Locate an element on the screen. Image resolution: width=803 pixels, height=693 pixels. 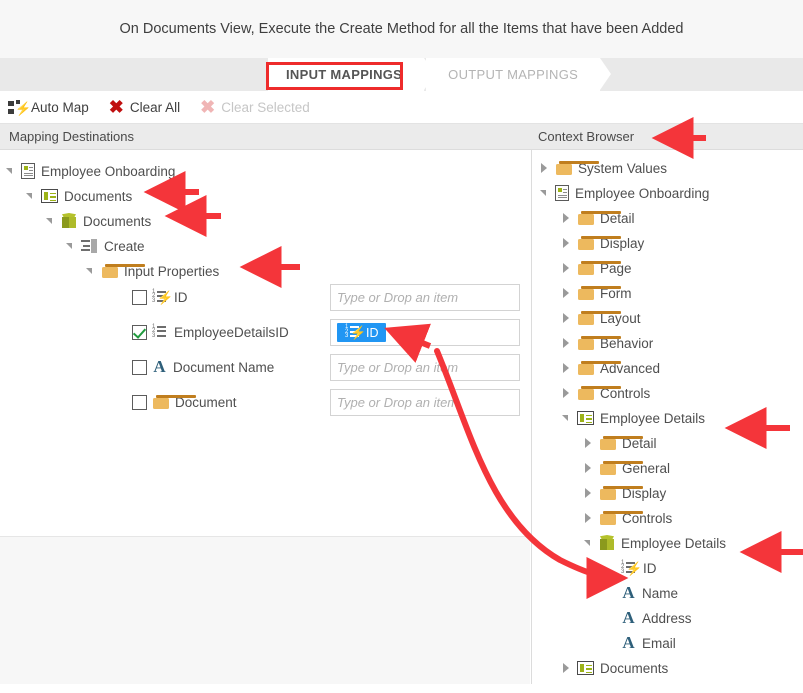
employeedetailsid-value-chip: 1 2 3 ⚡ ID is located at coordinates (361, 332).